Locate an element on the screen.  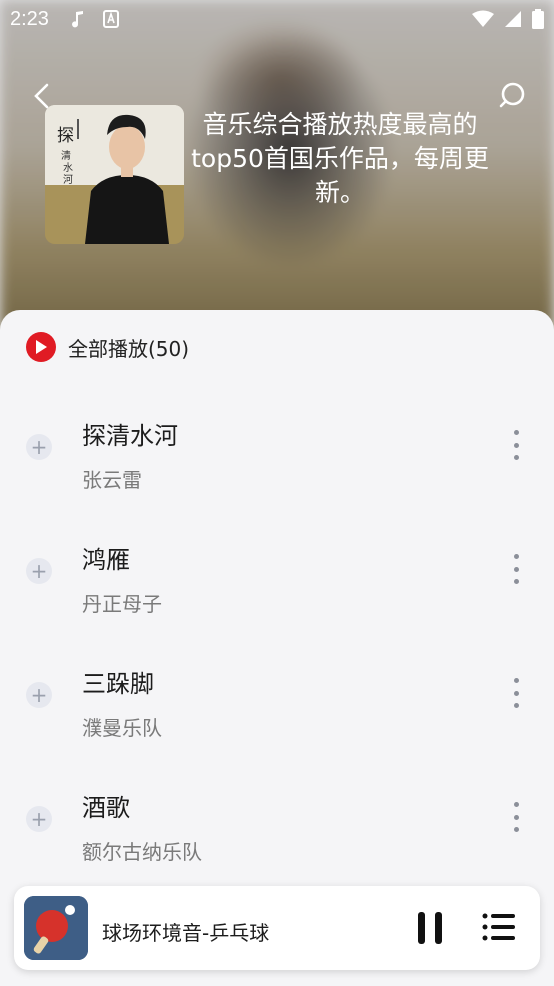
keyboard-a-icon is located at coordinates (110, 19).